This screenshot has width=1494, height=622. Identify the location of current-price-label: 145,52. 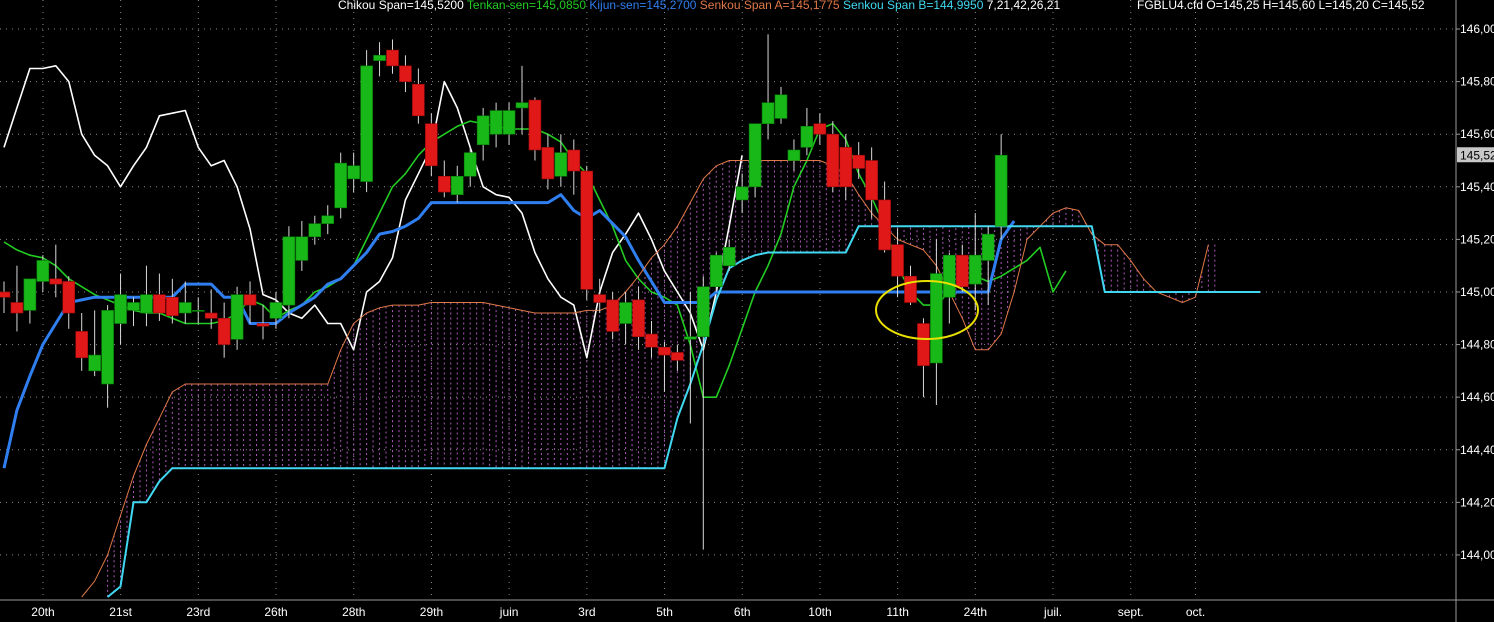
(1477, 155).